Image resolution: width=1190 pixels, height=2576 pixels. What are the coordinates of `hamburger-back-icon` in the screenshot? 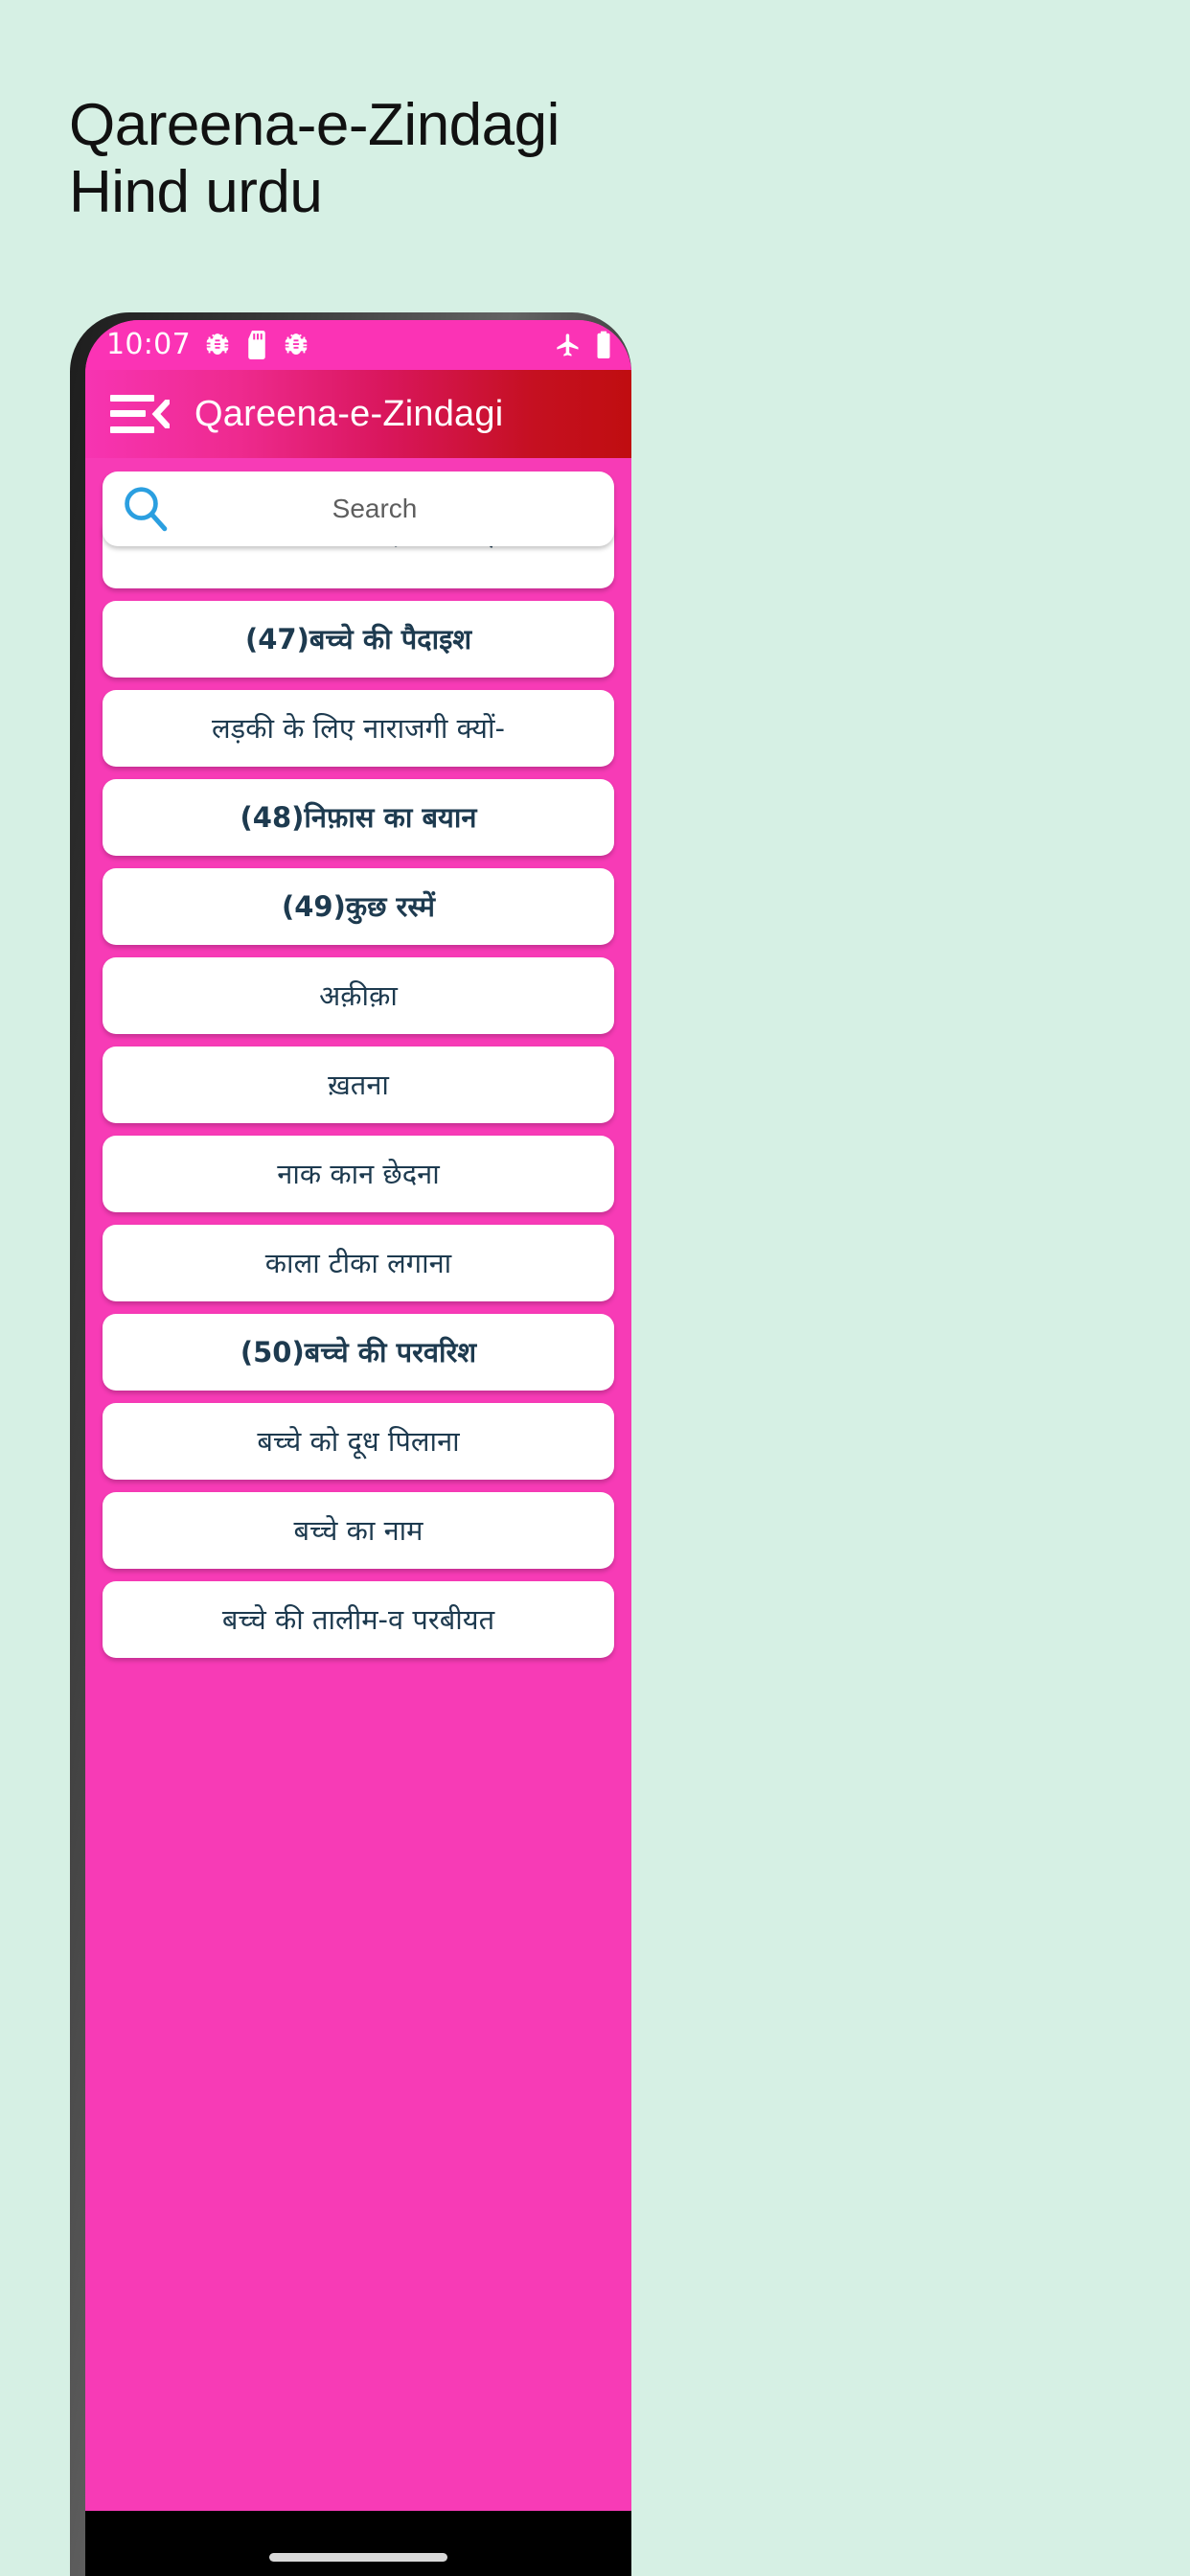 It's located at (140, 414).